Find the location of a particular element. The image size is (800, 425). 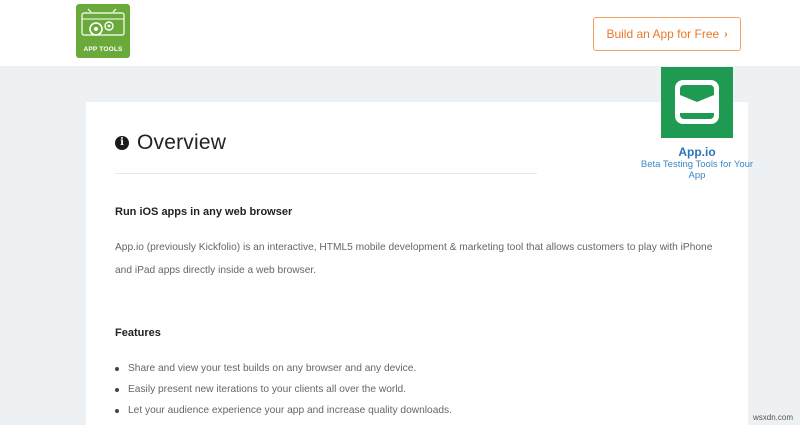

build-app-button-label: Build an App for Free is located at coordinates (663, 34).